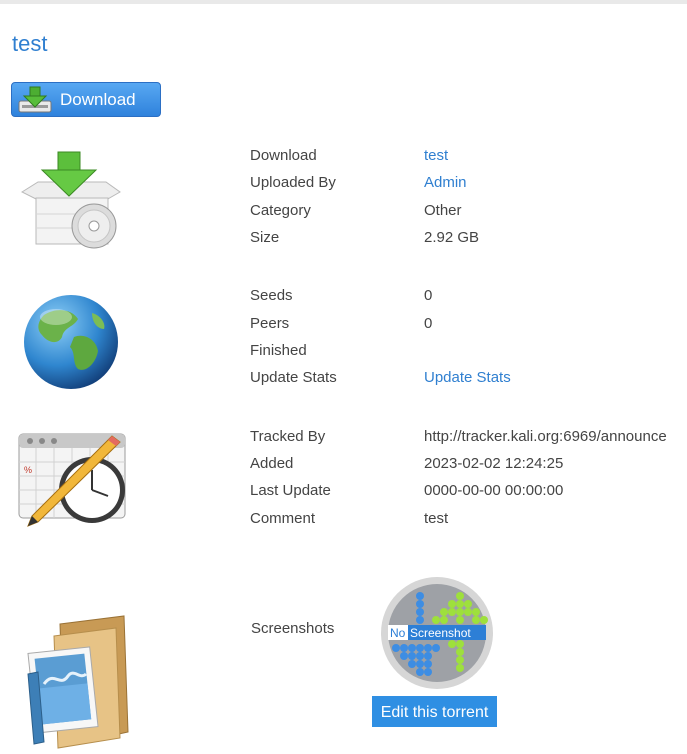  What do you see at coordinates (343, 214) in the screenshot?
I see `detail-row-category: Category Other` at bounding box center [343, 214].